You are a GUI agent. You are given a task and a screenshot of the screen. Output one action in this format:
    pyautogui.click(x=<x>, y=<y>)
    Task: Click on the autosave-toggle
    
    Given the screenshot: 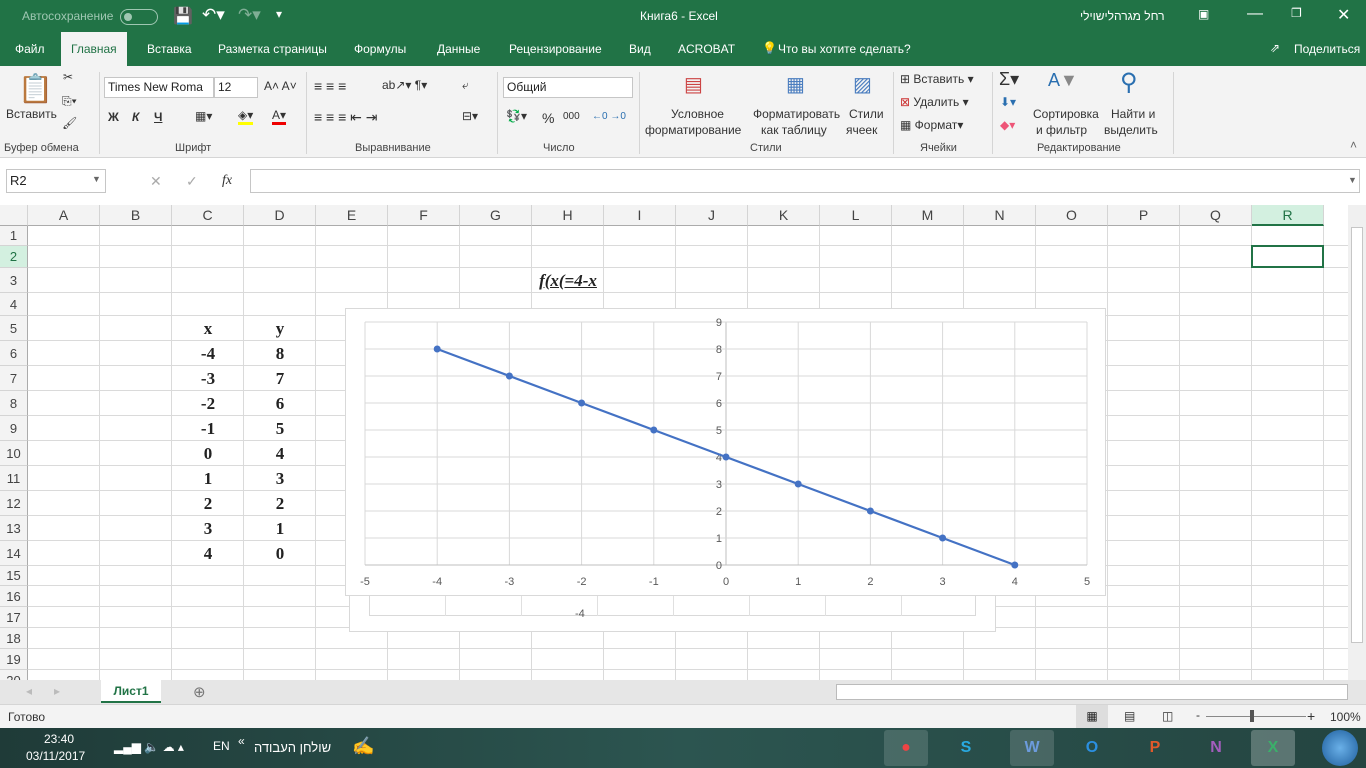 What is the action you would take?
    pyautogui.click(x=139, y=17)
    